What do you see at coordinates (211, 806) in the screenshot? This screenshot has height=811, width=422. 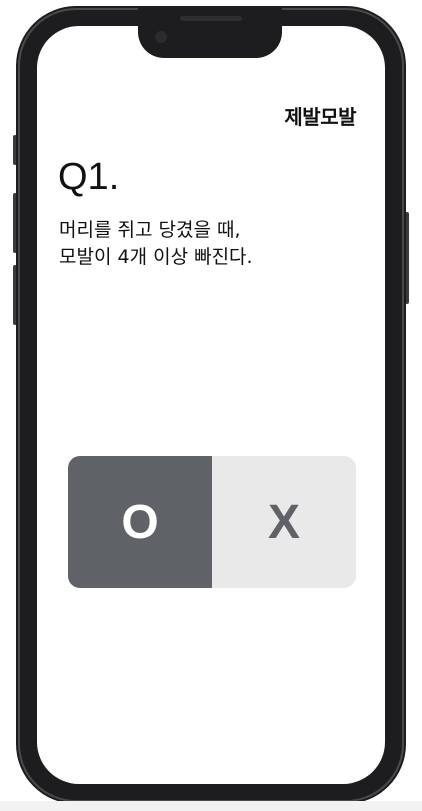 I see `bottom-strip` at bounding box center [211, 806].